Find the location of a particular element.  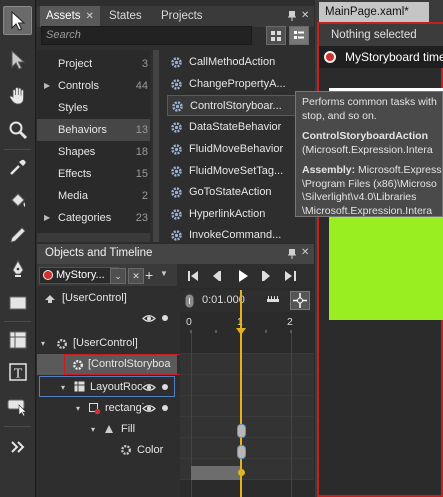

tree-row-fill: ▾ Fill is located at coordinates (107, 429).